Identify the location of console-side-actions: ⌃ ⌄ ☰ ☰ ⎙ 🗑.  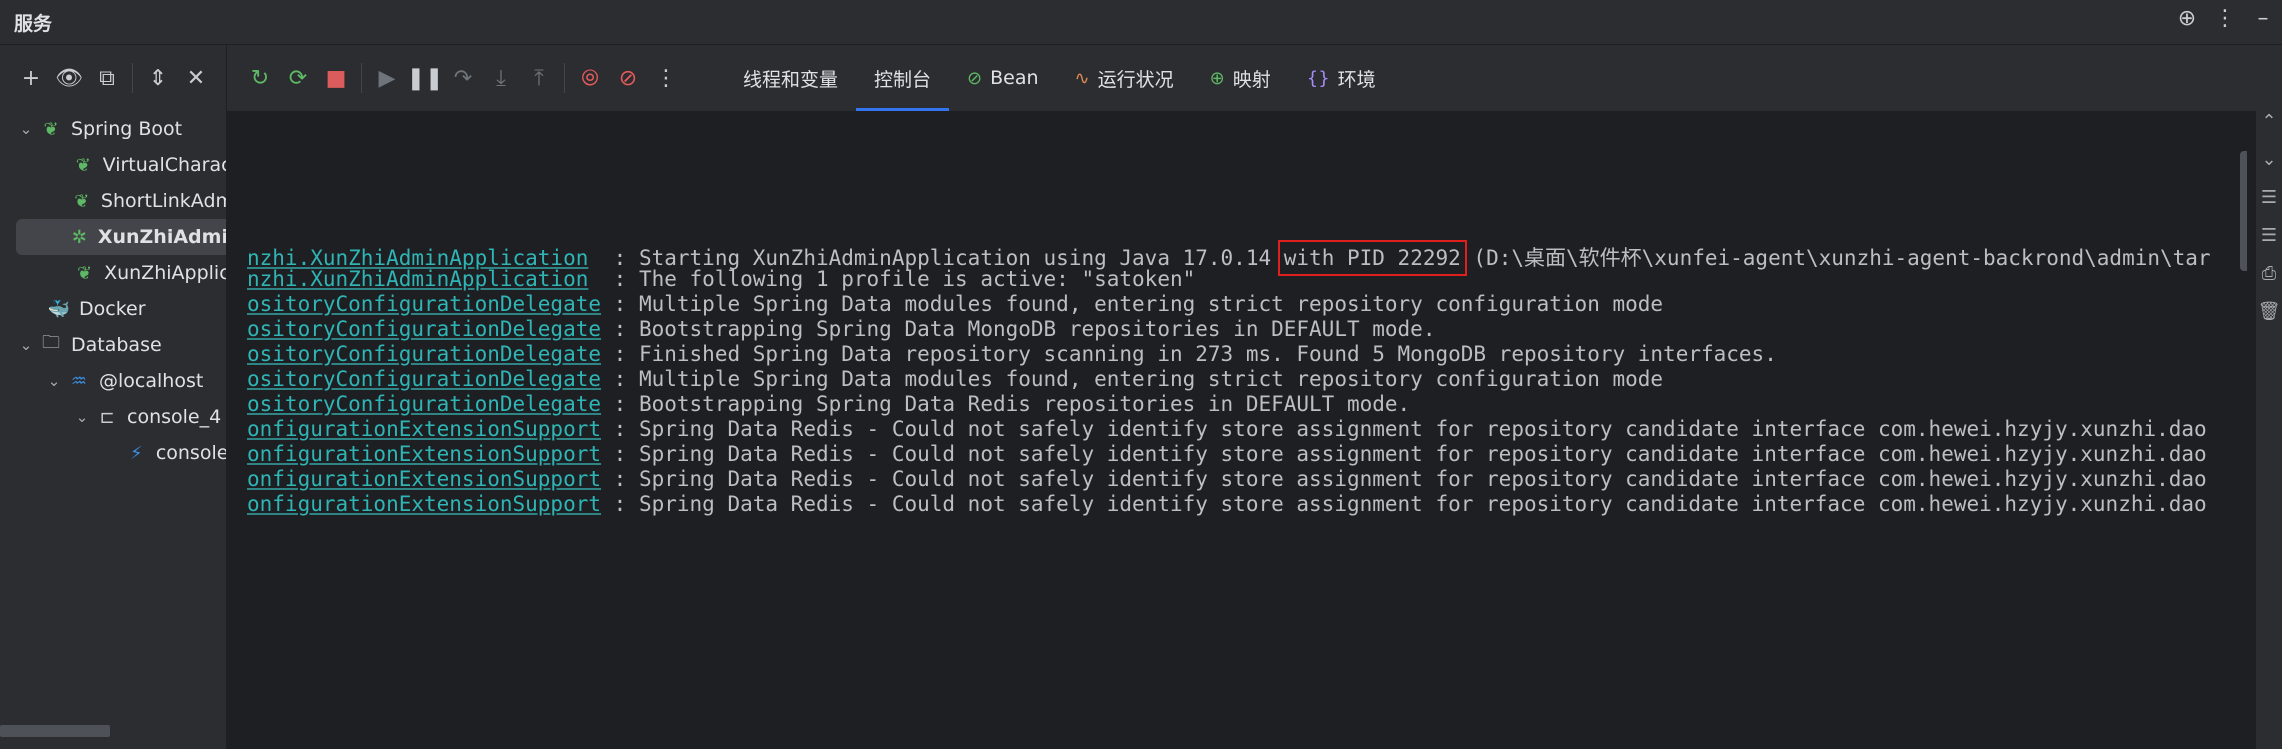
(2269, 430).